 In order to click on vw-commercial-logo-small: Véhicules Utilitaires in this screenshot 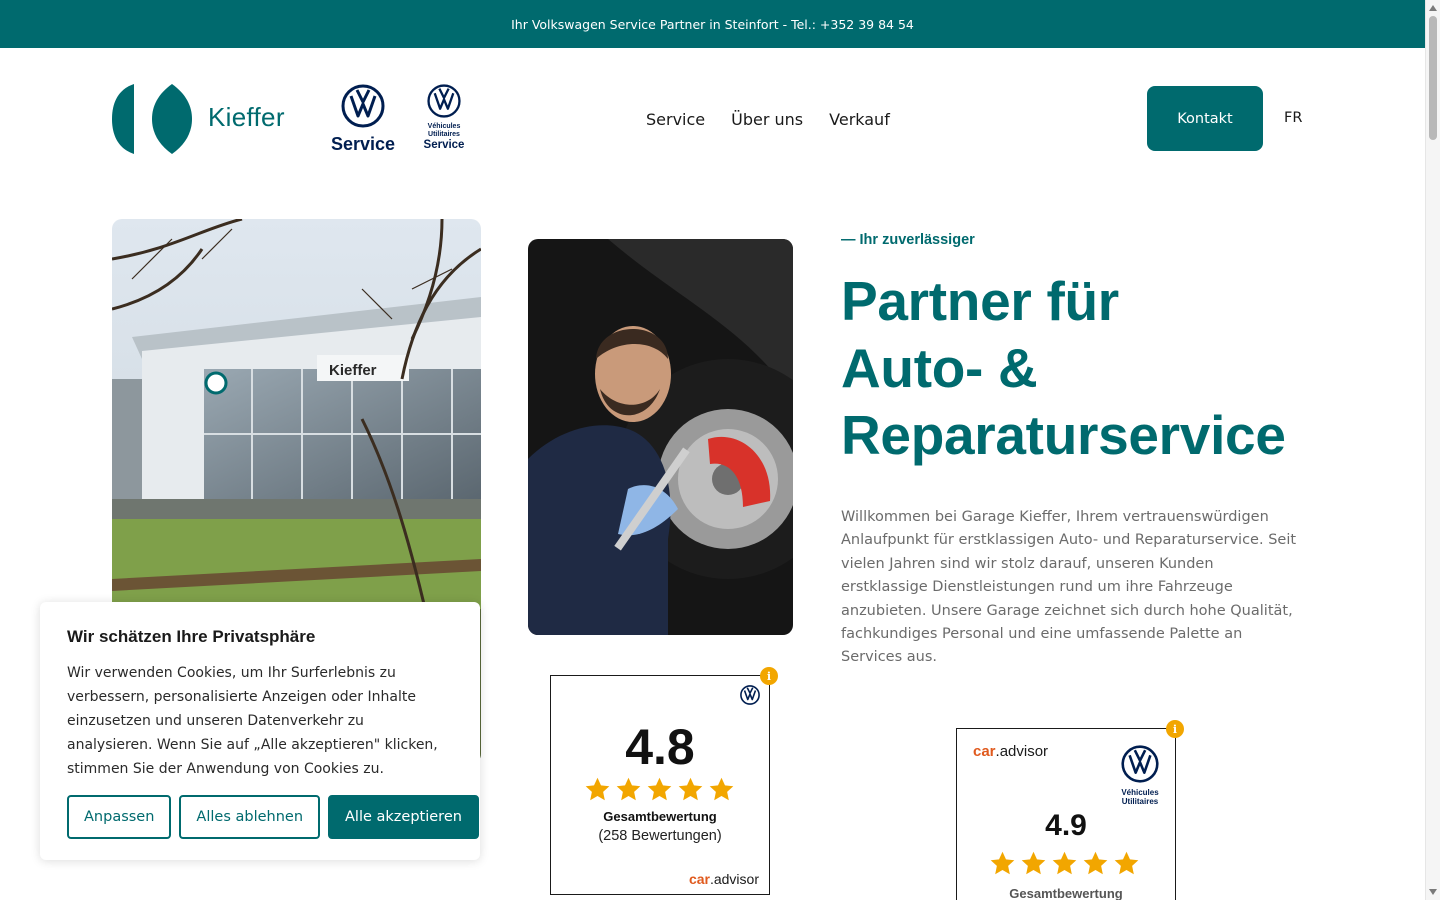, I will do `click(1140, 775)`.